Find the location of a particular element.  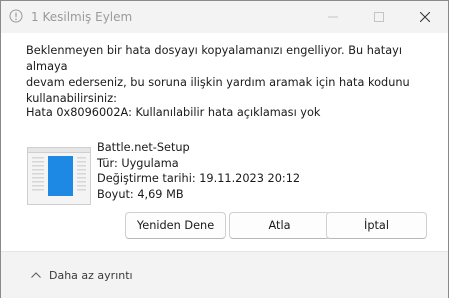

minimize-icon is located at coordinates (333, 17).